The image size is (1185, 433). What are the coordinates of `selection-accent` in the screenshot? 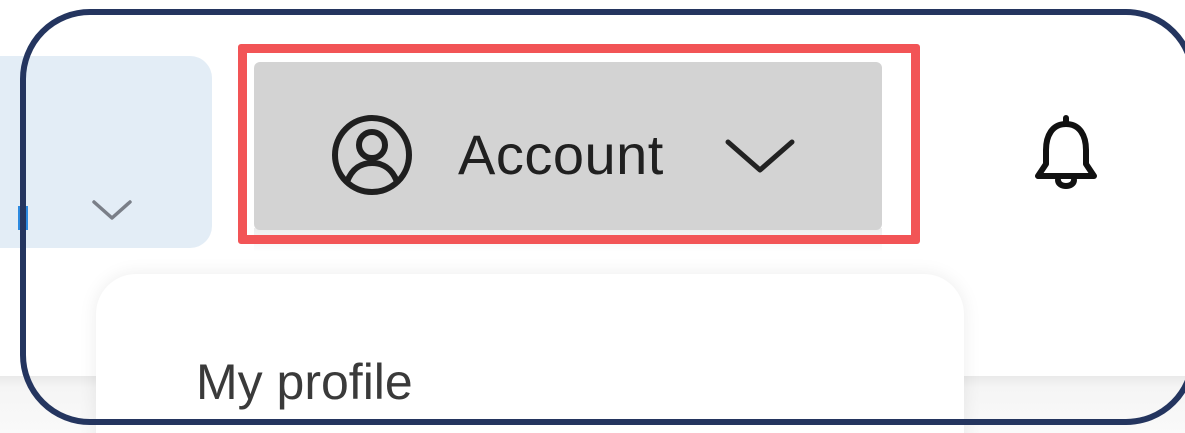 It's located at (23, 218).